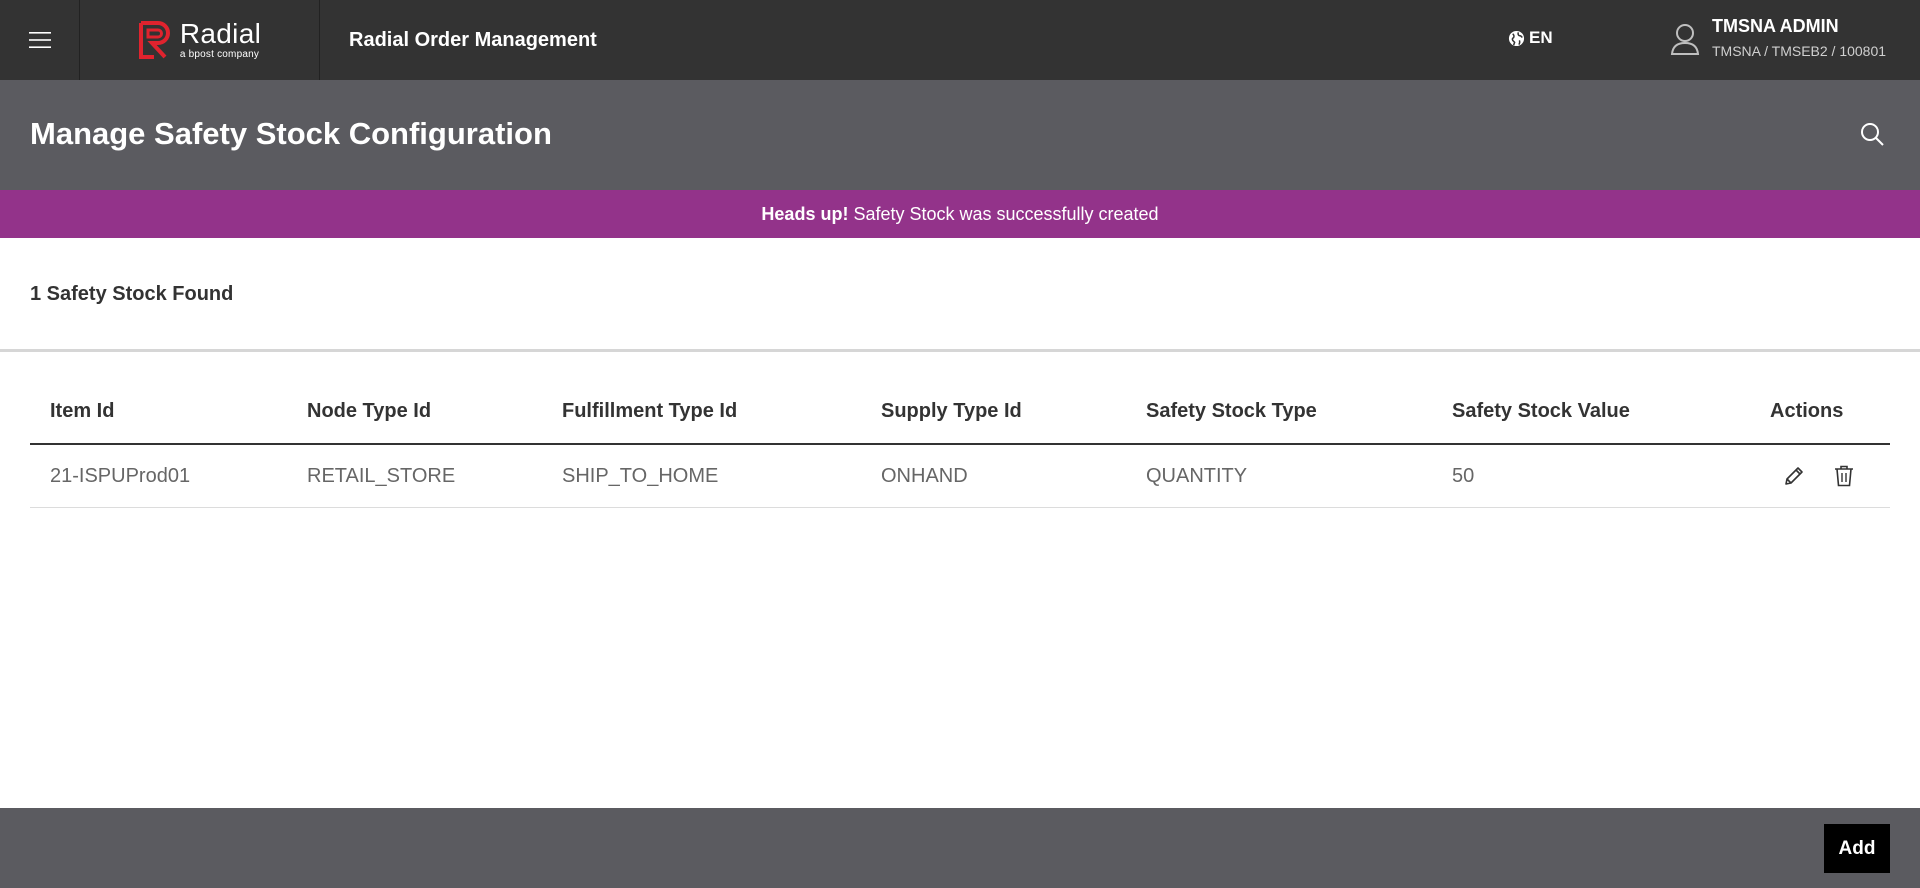 The width and height of the screenshot is (1920, 888). I want to click on cell-supply-type-id: ONHAND, so click(924, 476).